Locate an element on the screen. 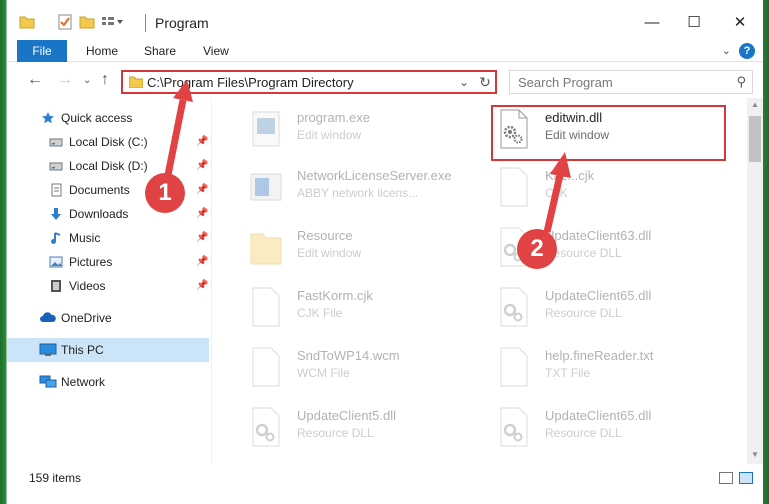 The height and width of the screenshot is (504, 769). recent-locations-icon: ⌄ is located at coordinates (87, 80).